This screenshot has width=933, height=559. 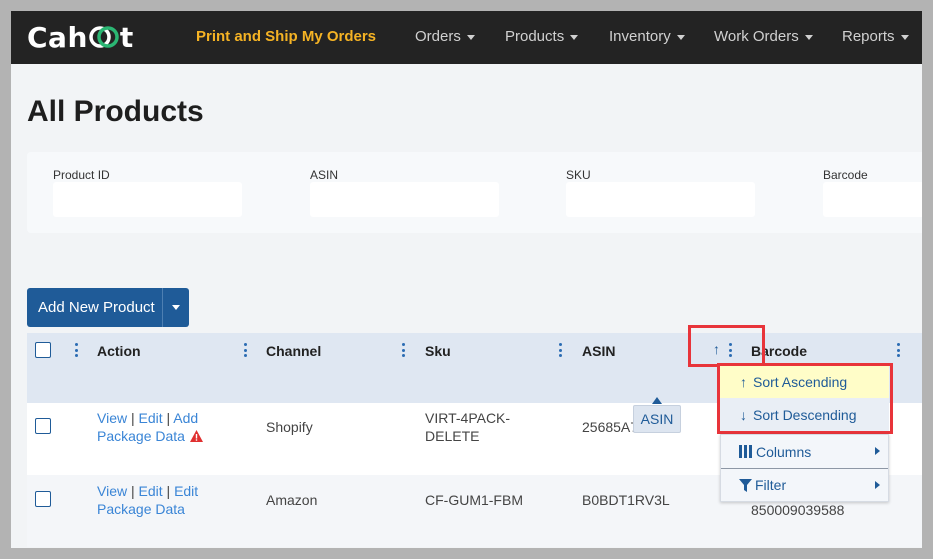 I want to click on asin-cell: B0BDT1RV3L, so click(x=626, y=500).